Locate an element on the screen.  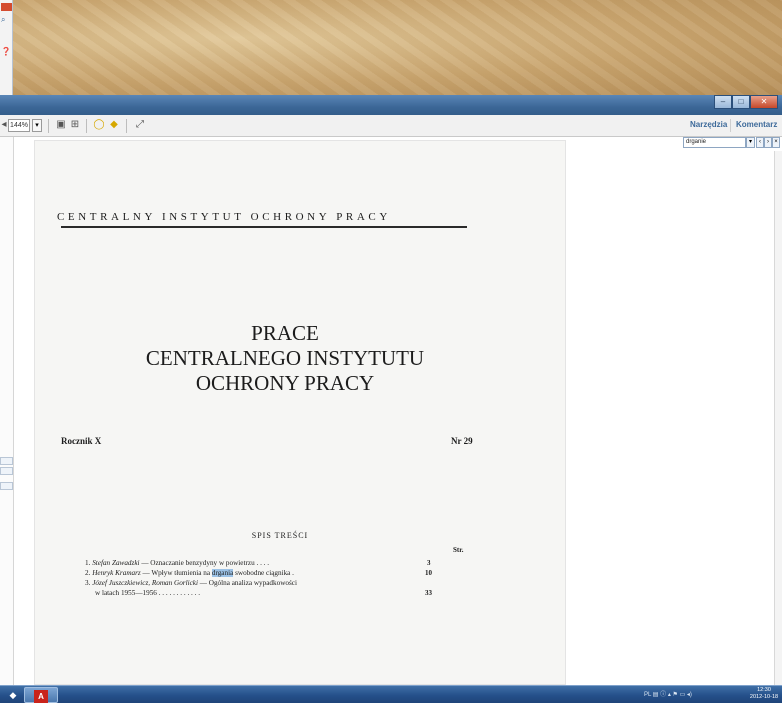
toc-title-text: — Wpływ tłumienia na is located at coordinates (176, 573).